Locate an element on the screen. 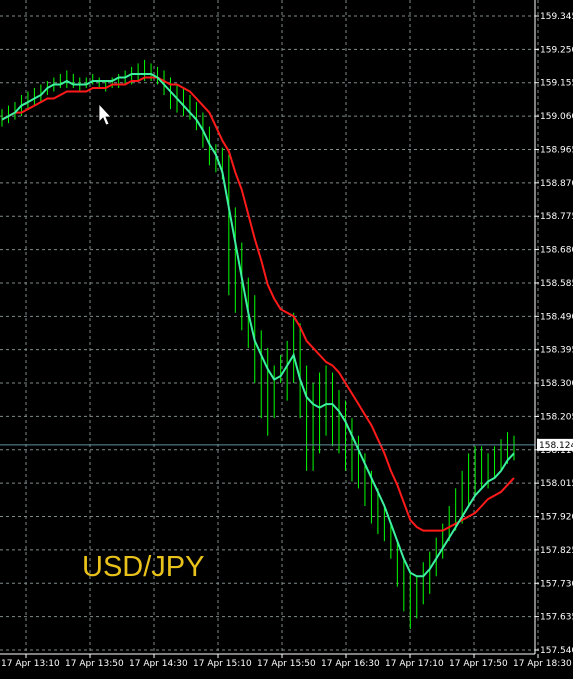  price-tick-label: 157.825 is located at coordinates (556, 551).